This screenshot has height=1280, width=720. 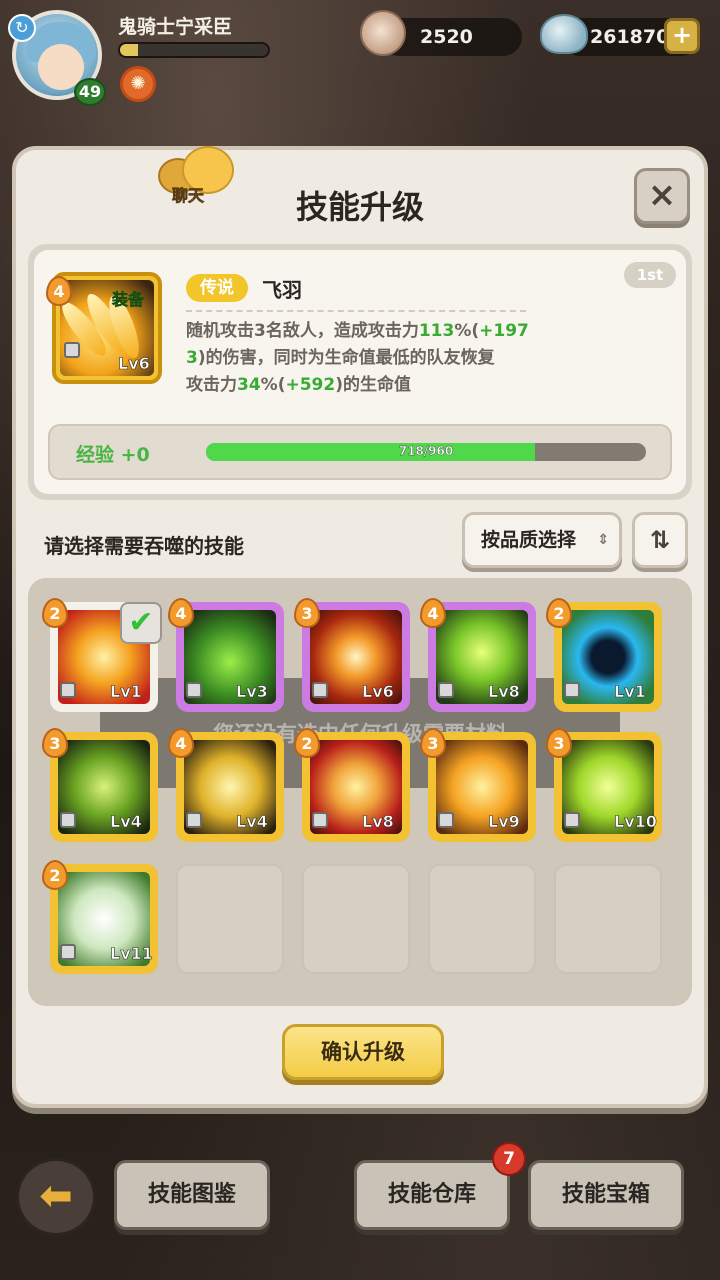 I want to click on skill-storage-button: 技能仓库, so click(x=432, y=1195).